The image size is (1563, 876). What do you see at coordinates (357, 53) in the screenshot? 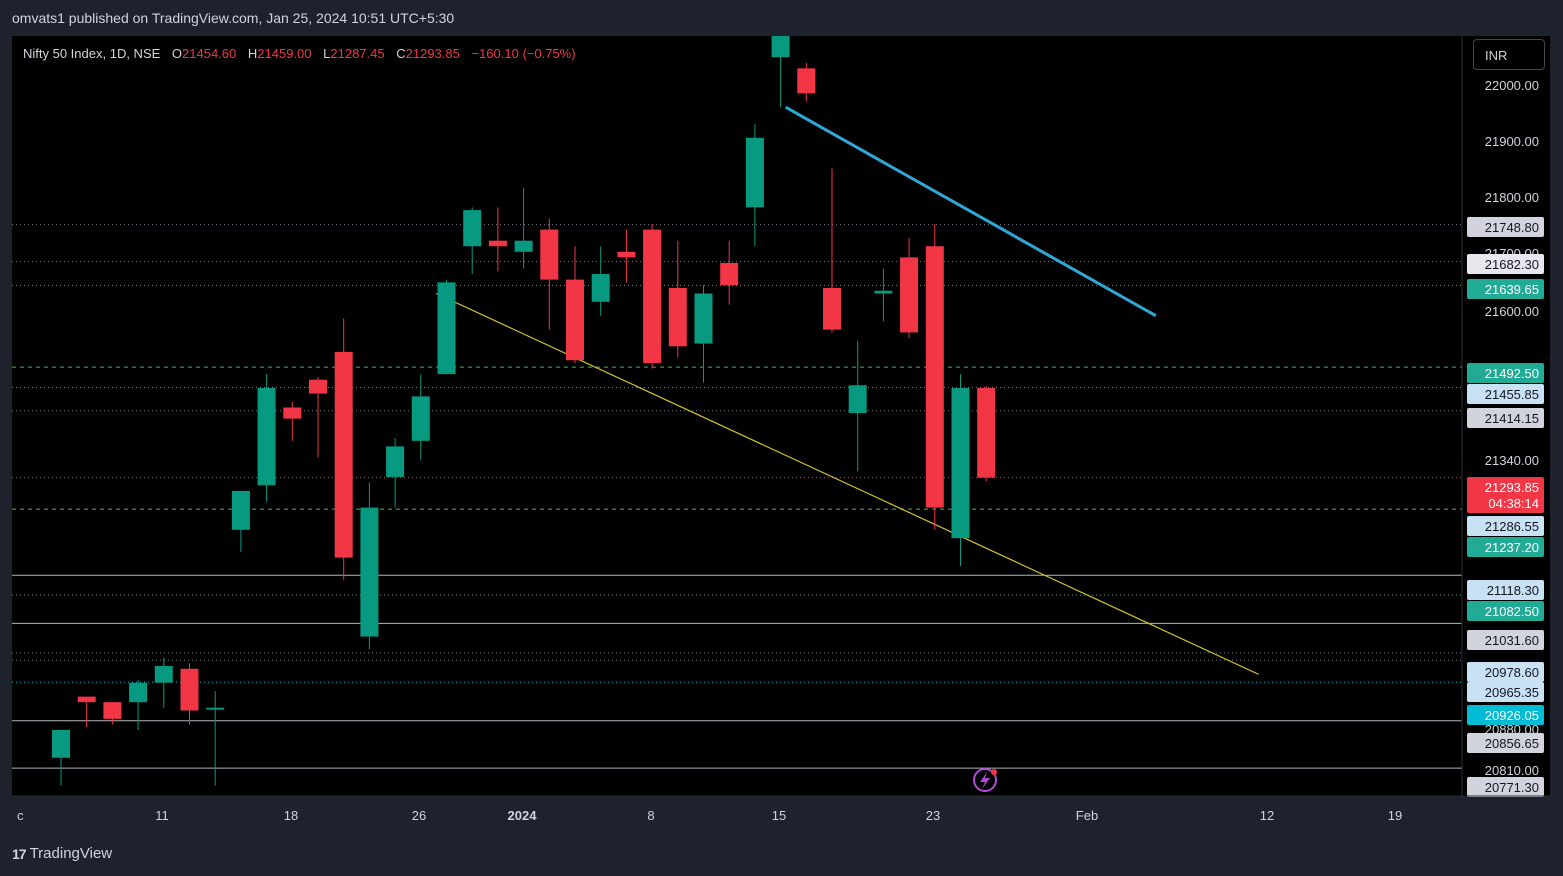
I see `low-value: 21287.45` at bounding box center [357, 53].